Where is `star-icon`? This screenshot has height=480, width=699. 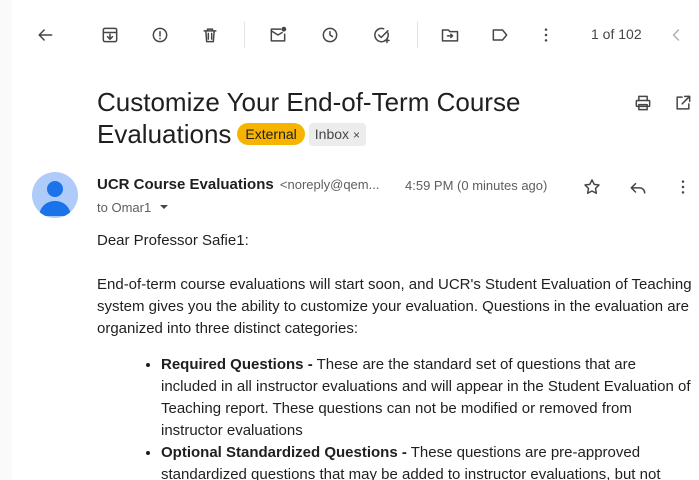
star-icon is located at coordinates (592, 187).